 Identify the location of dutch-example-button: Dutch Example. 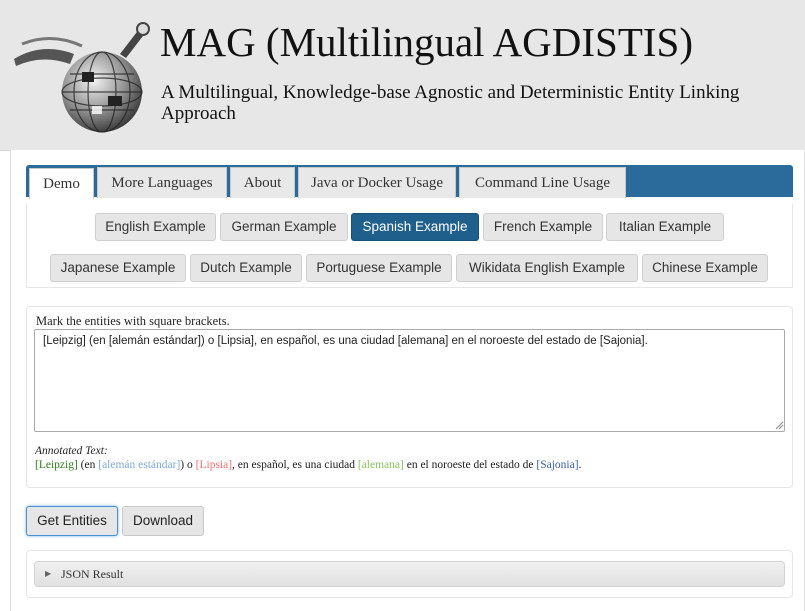
(246, 268).